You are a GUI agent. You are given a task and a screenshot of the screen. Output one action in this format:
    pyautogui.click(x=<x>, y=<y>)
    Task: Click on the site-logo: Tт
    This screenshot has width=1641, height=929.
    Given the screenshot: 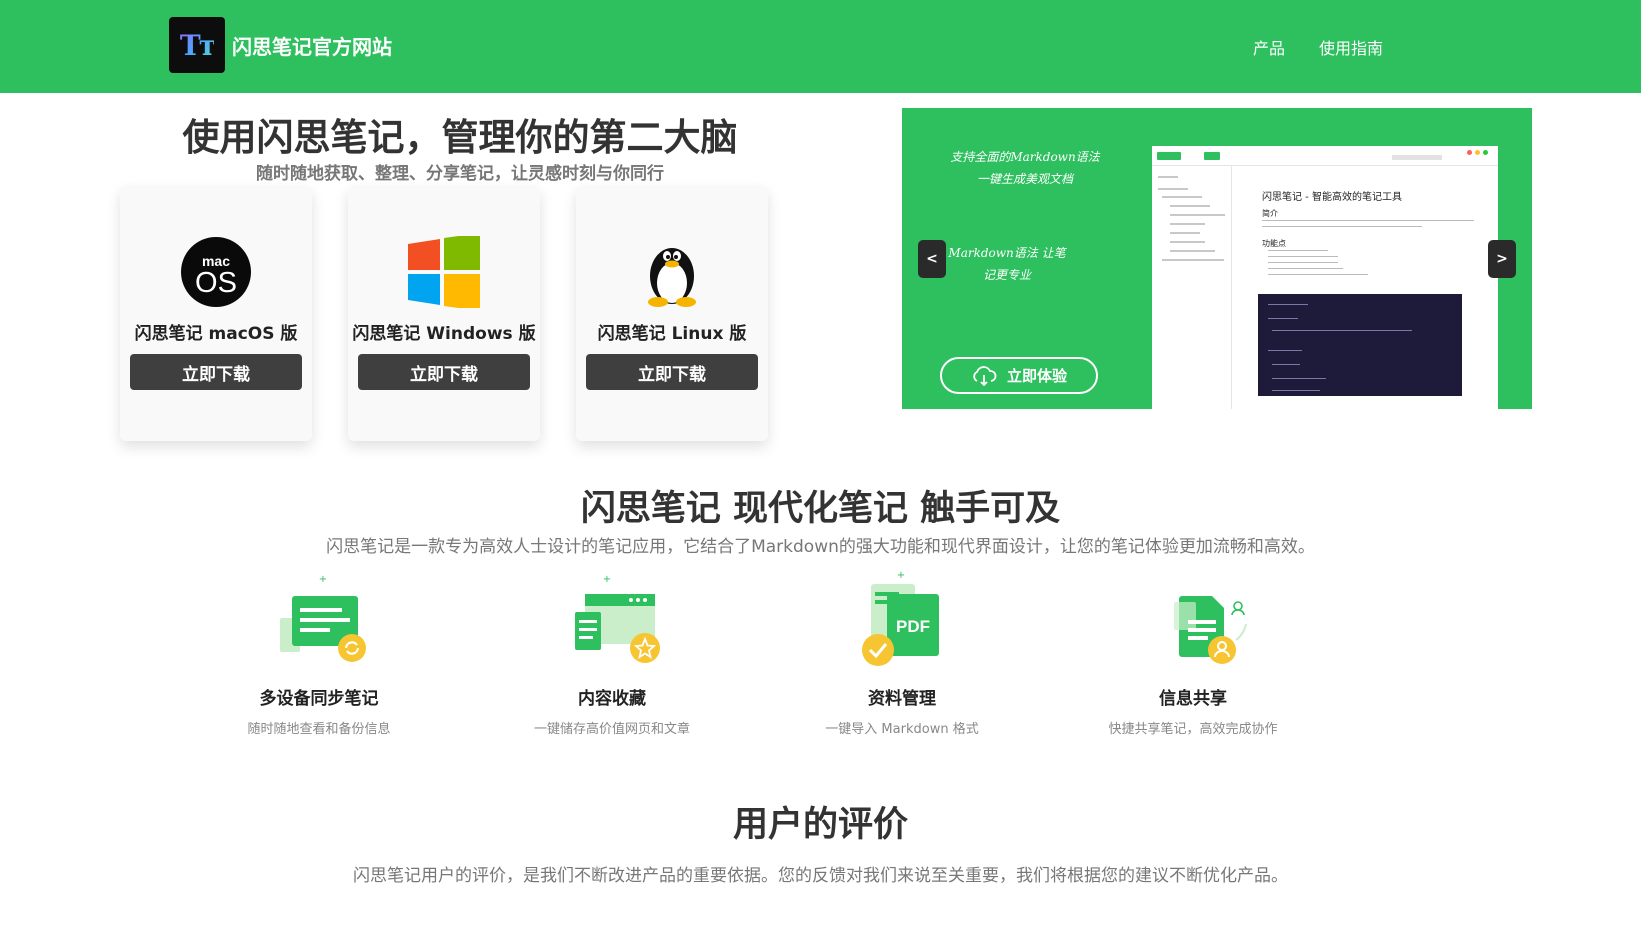 What is the action you would take?
    pyautogui.click(x=197, y=45)
    